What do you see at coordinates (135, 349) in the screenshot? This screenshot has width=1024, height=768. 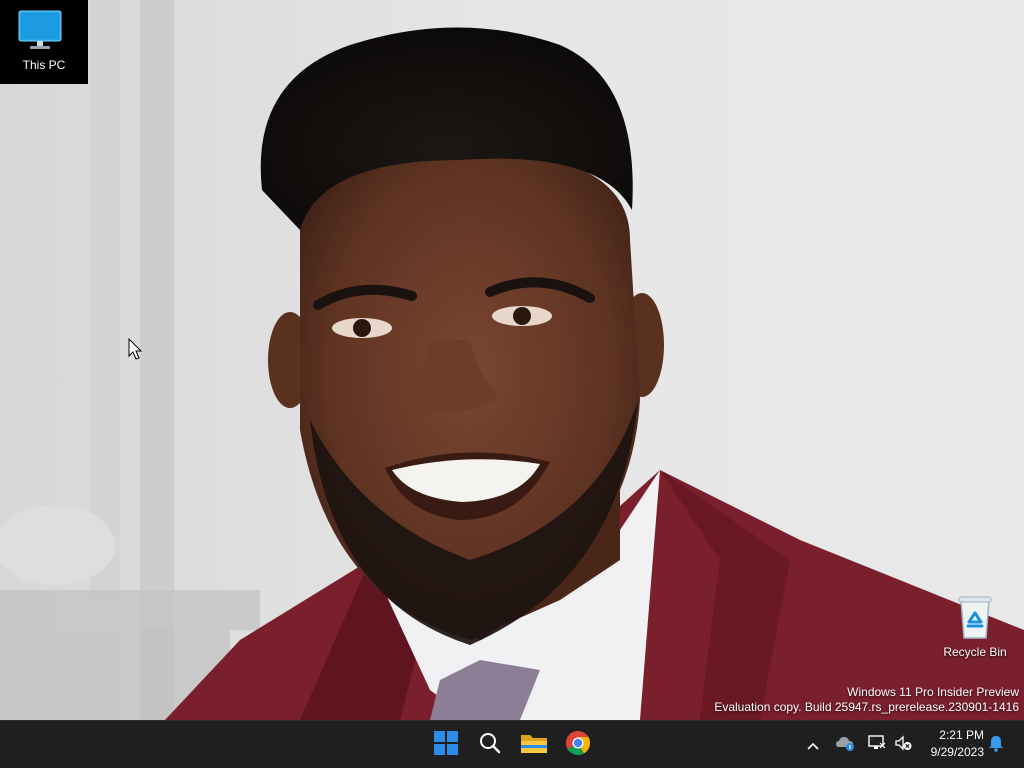 I see `mouse-cursor-icon` at bounding box center [135, 349].